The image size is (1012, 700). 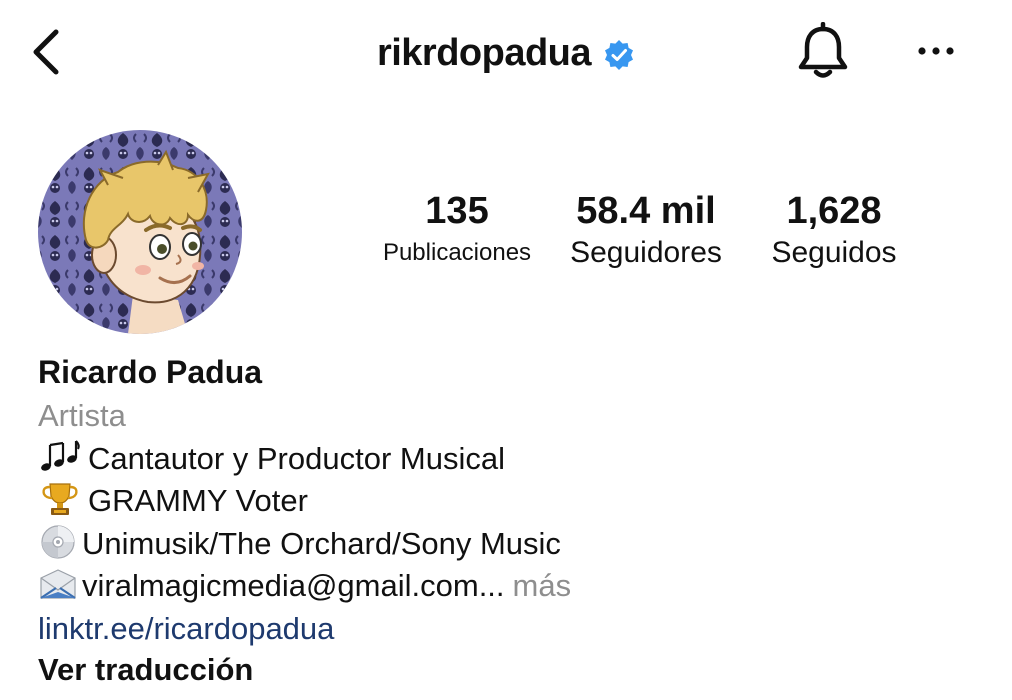 I want to click on bio-line: Cantautor y Productor Musical, so click(x=271, y=459).